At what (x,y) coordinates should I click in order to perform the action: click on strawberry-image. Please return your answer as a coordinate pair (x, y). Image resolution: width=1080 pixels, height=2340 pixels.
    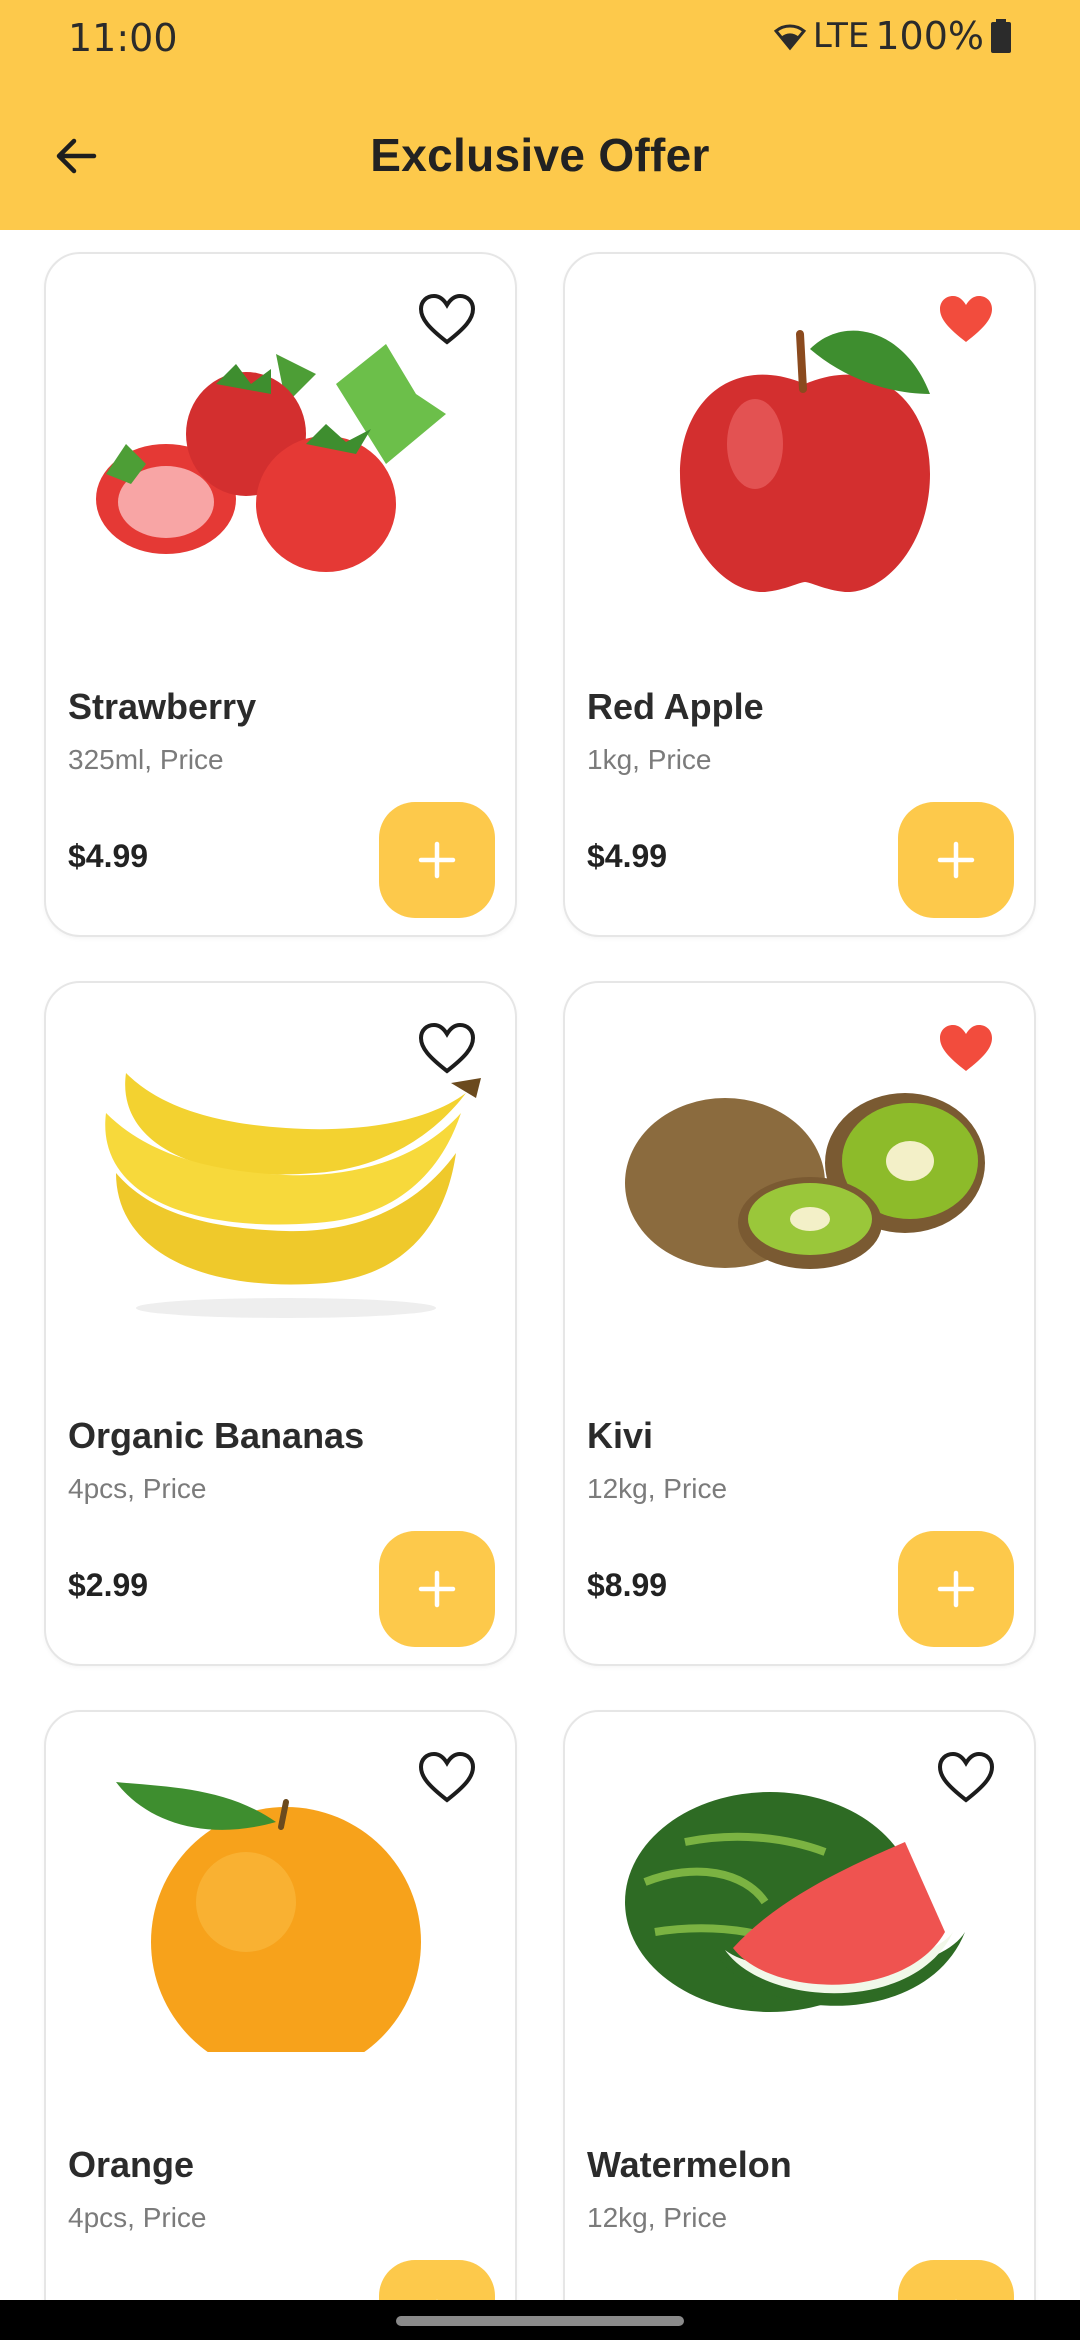
    Looking at the image, I should click on (271, 458).